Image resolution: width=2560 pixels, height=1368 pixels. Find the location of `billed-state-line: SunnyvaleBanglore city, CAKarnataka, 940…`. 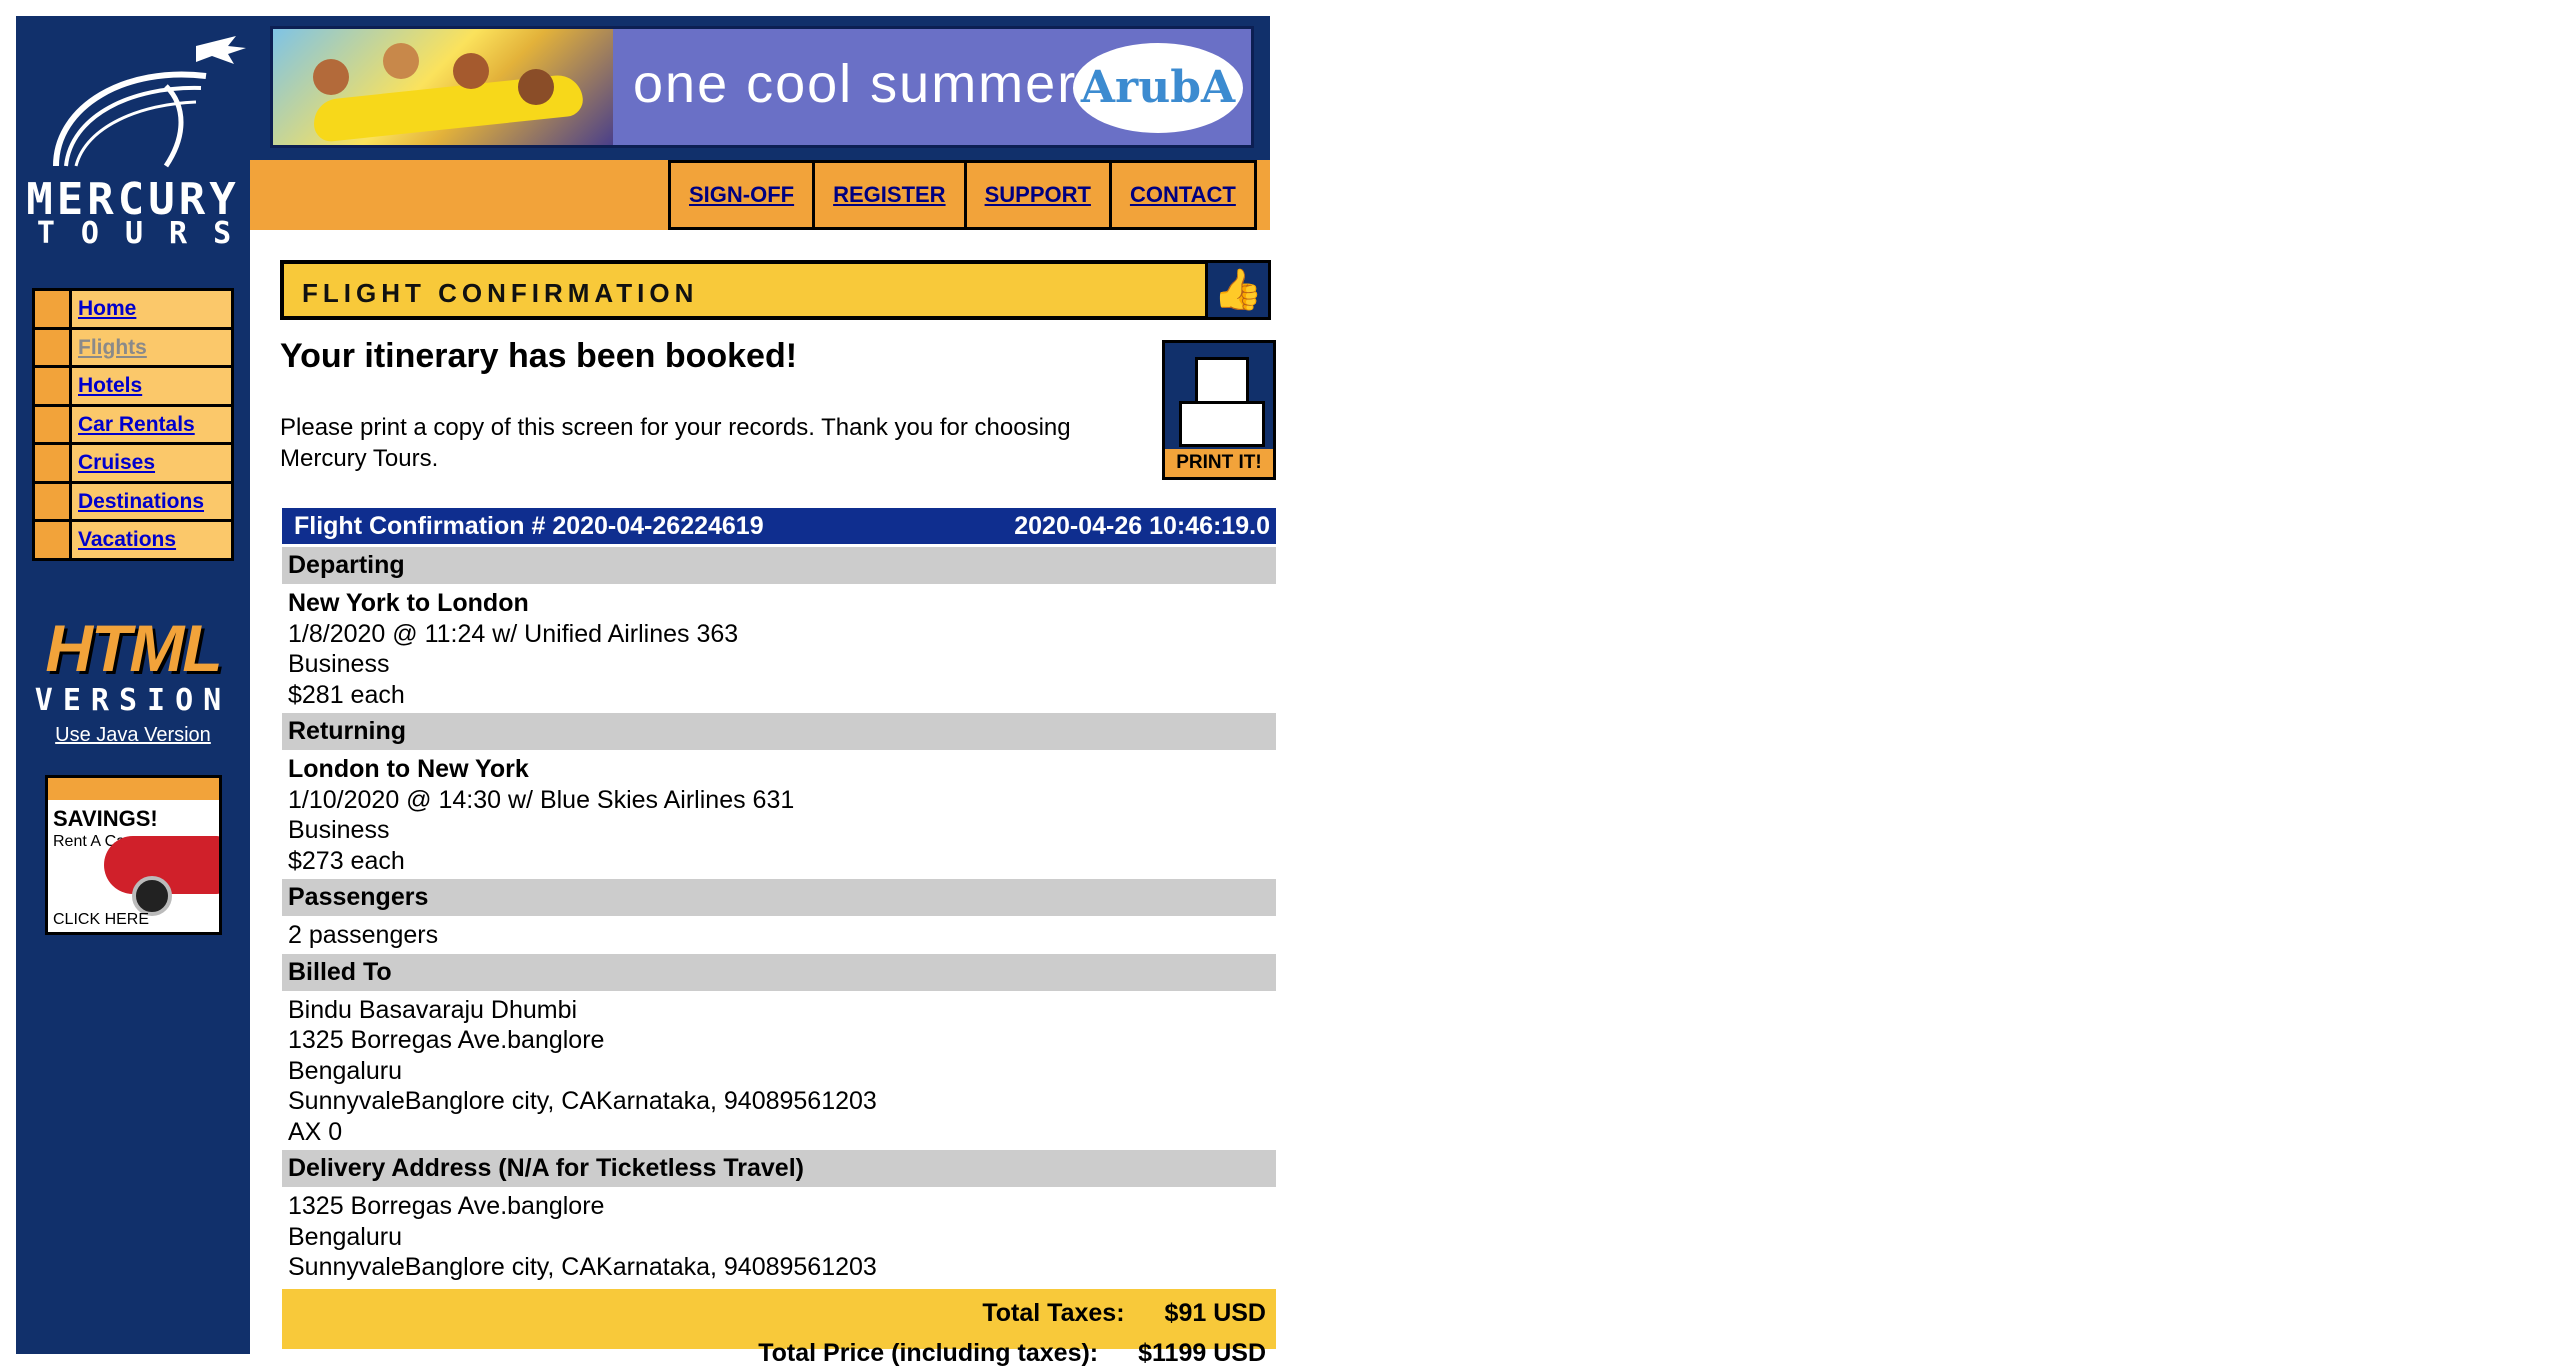

billed-state-line: SunnyvaleBanglore city, CAKarnataka, 940… is located at coordinates (582, 1101).